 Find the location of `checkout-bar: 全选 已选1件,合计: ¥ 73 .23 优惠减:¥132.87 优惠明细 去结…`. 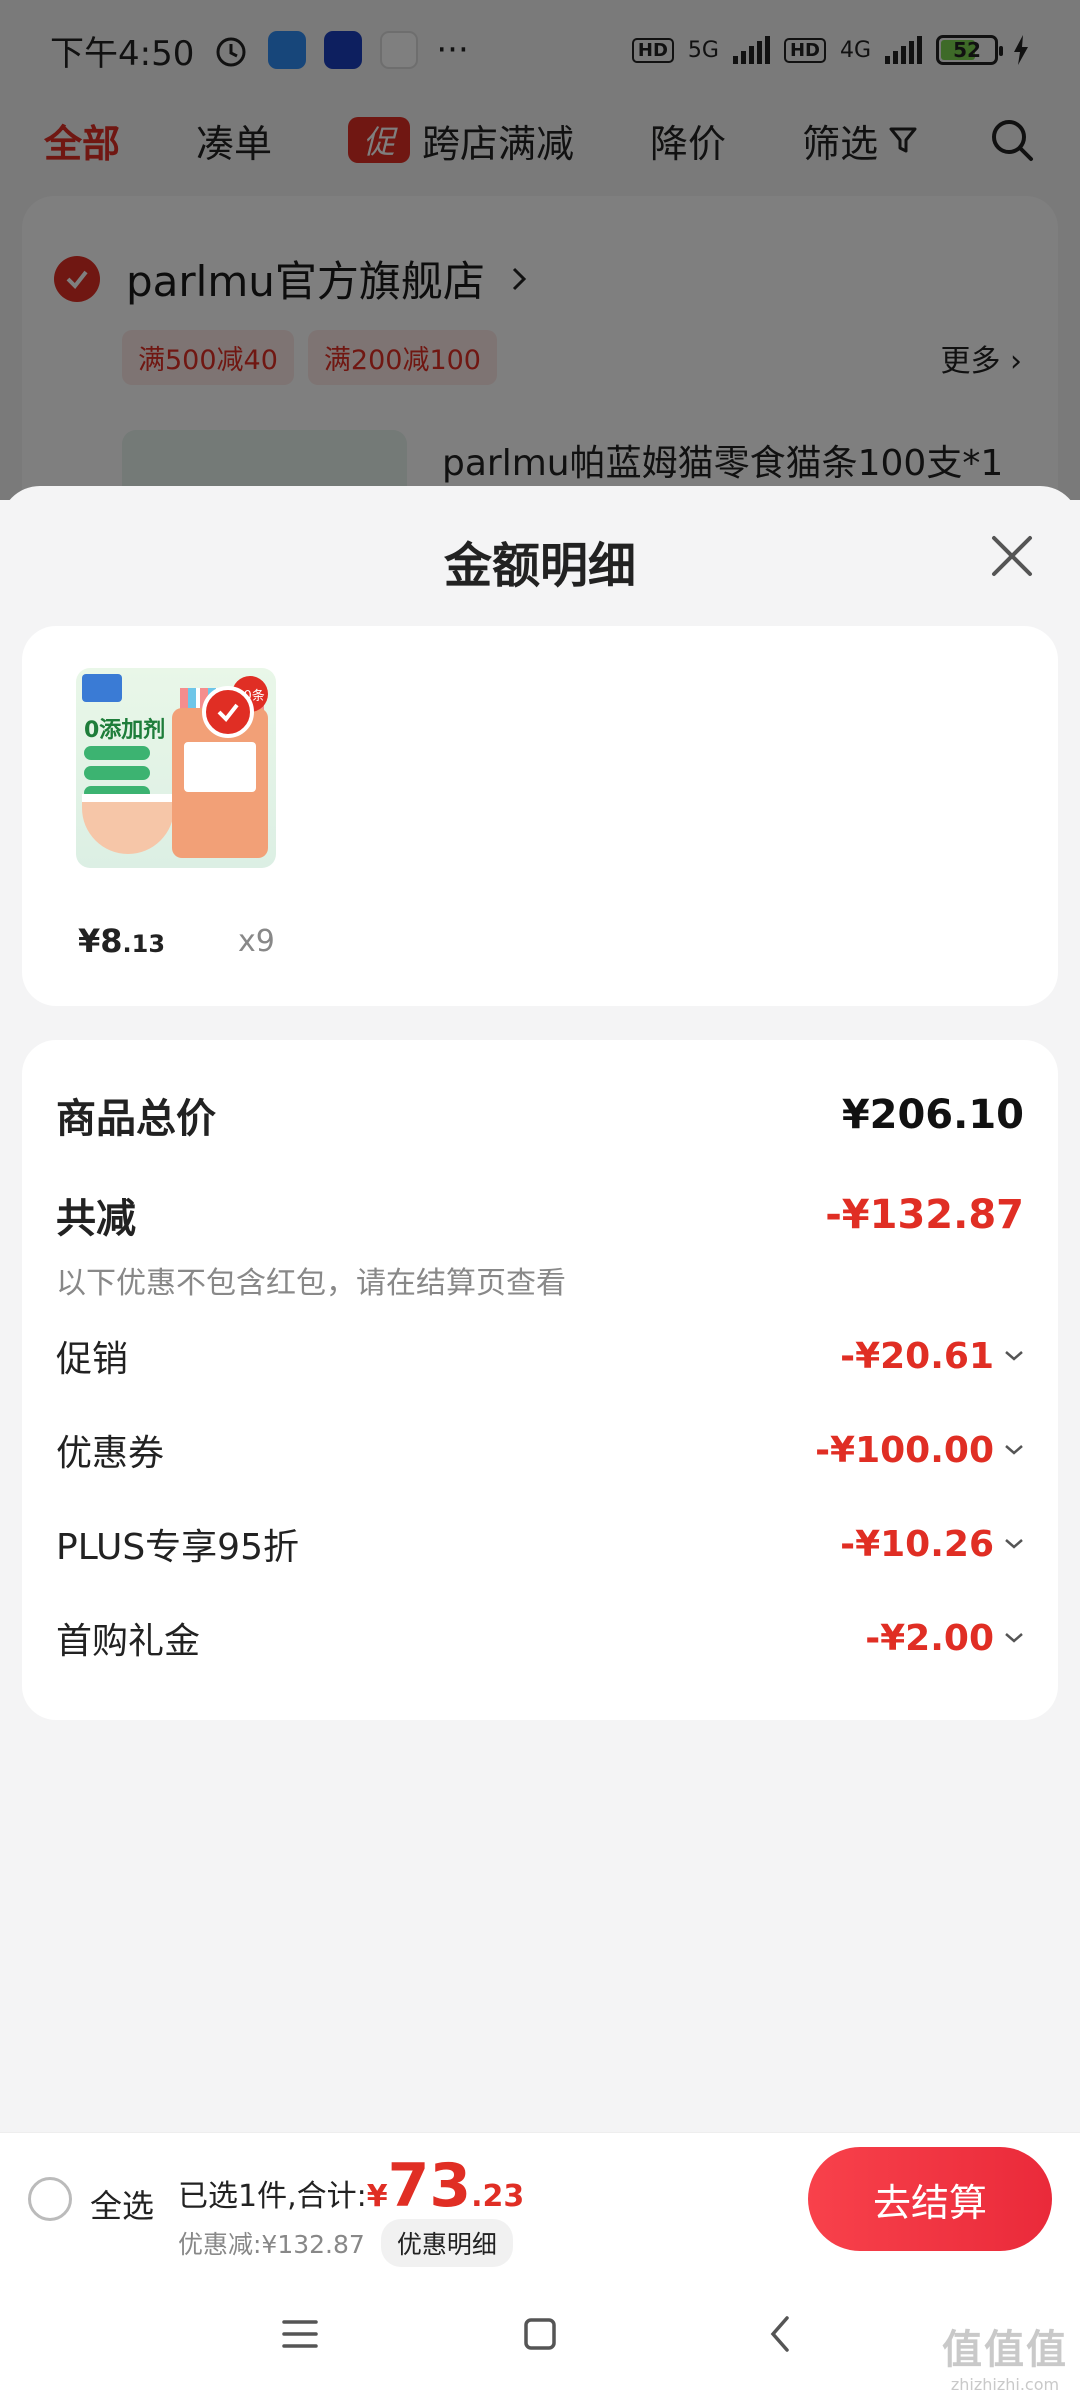

checkout-bar: 全选 已选1件,合计: ¥ 73 .23 优惠减:¥132.87 优惠明细 去结… is located at coordinates (540, 2200).